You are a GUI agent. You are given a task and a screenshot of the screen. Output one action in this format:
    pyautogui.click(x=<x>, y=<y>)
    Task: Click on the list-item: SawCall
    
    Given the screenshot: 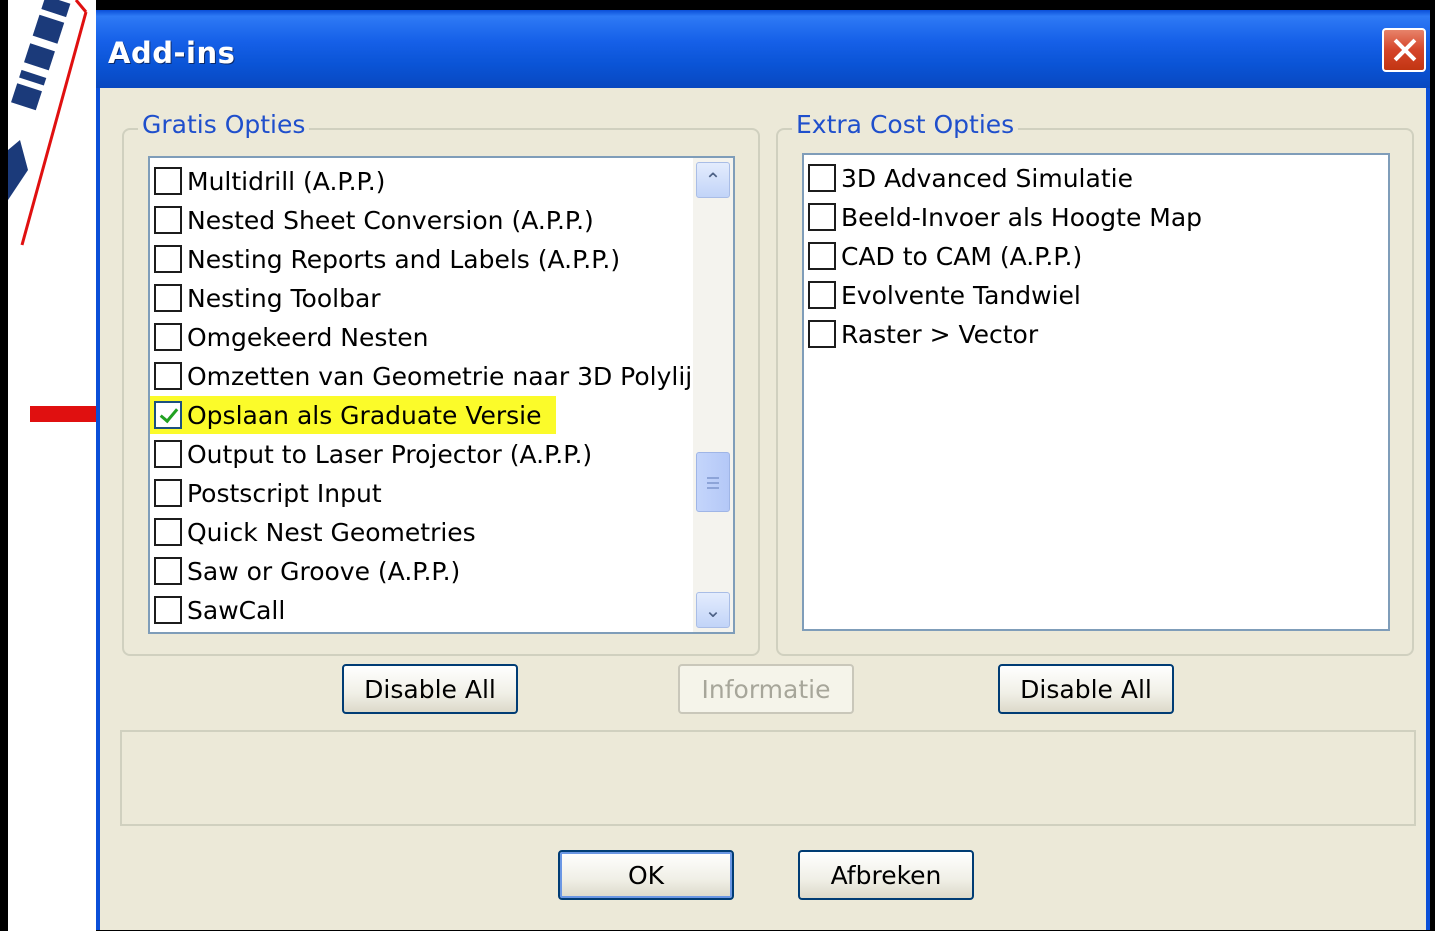 What is the action you would take?
    pyautogui.click(x=219, y=610)
    